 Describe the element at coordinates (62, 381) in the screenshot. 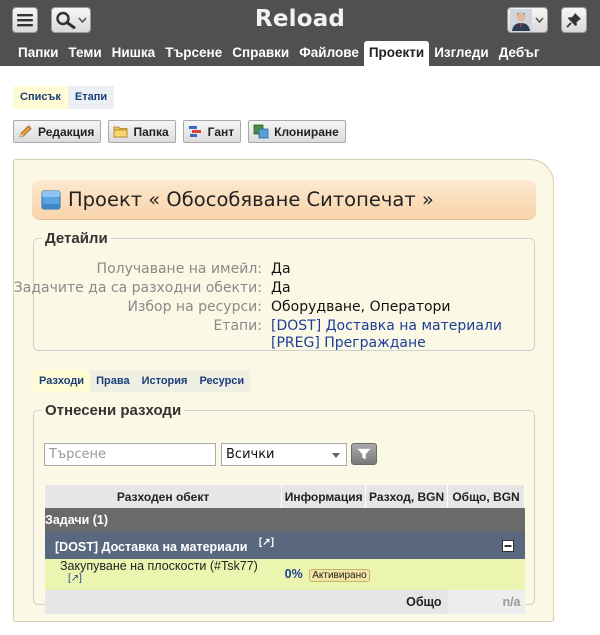

I see `tab-expenses: Разходи` at that location.